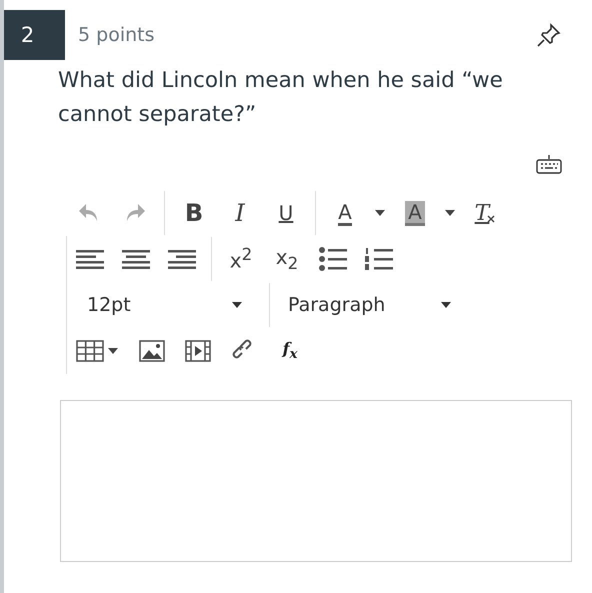  What do you see at coordinates (286, 213) in the screenshot?
I see `underline-button: U` at bounding box center [286, 213].